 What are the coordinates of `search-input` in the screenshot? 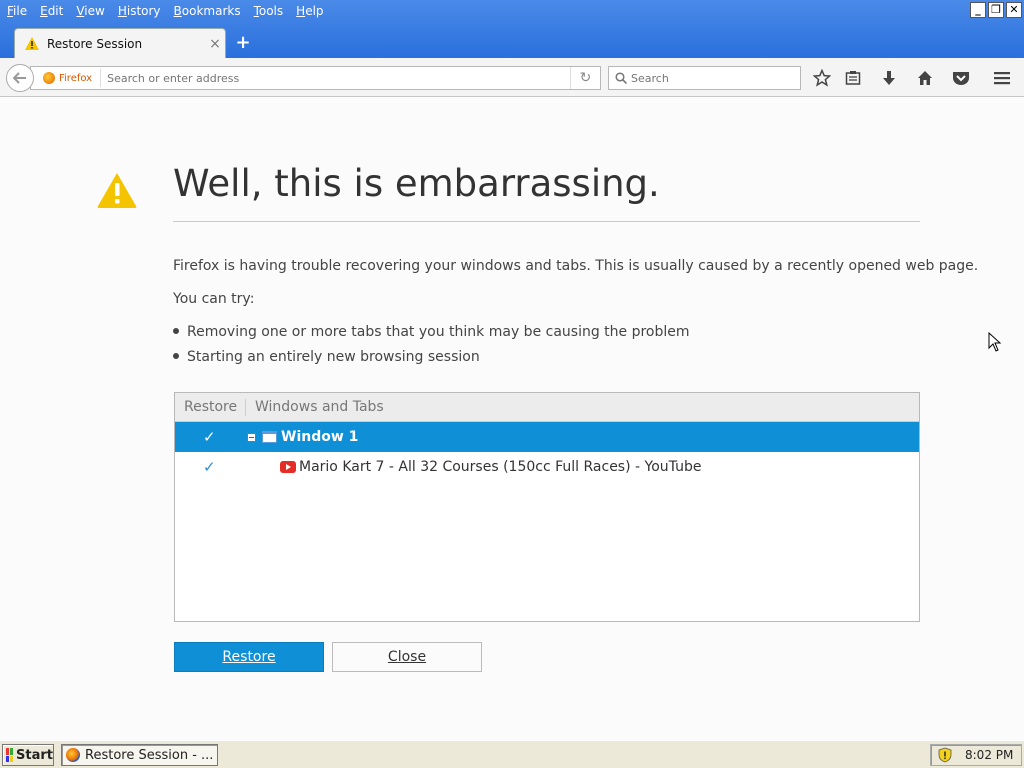 It's located at (713, 78).